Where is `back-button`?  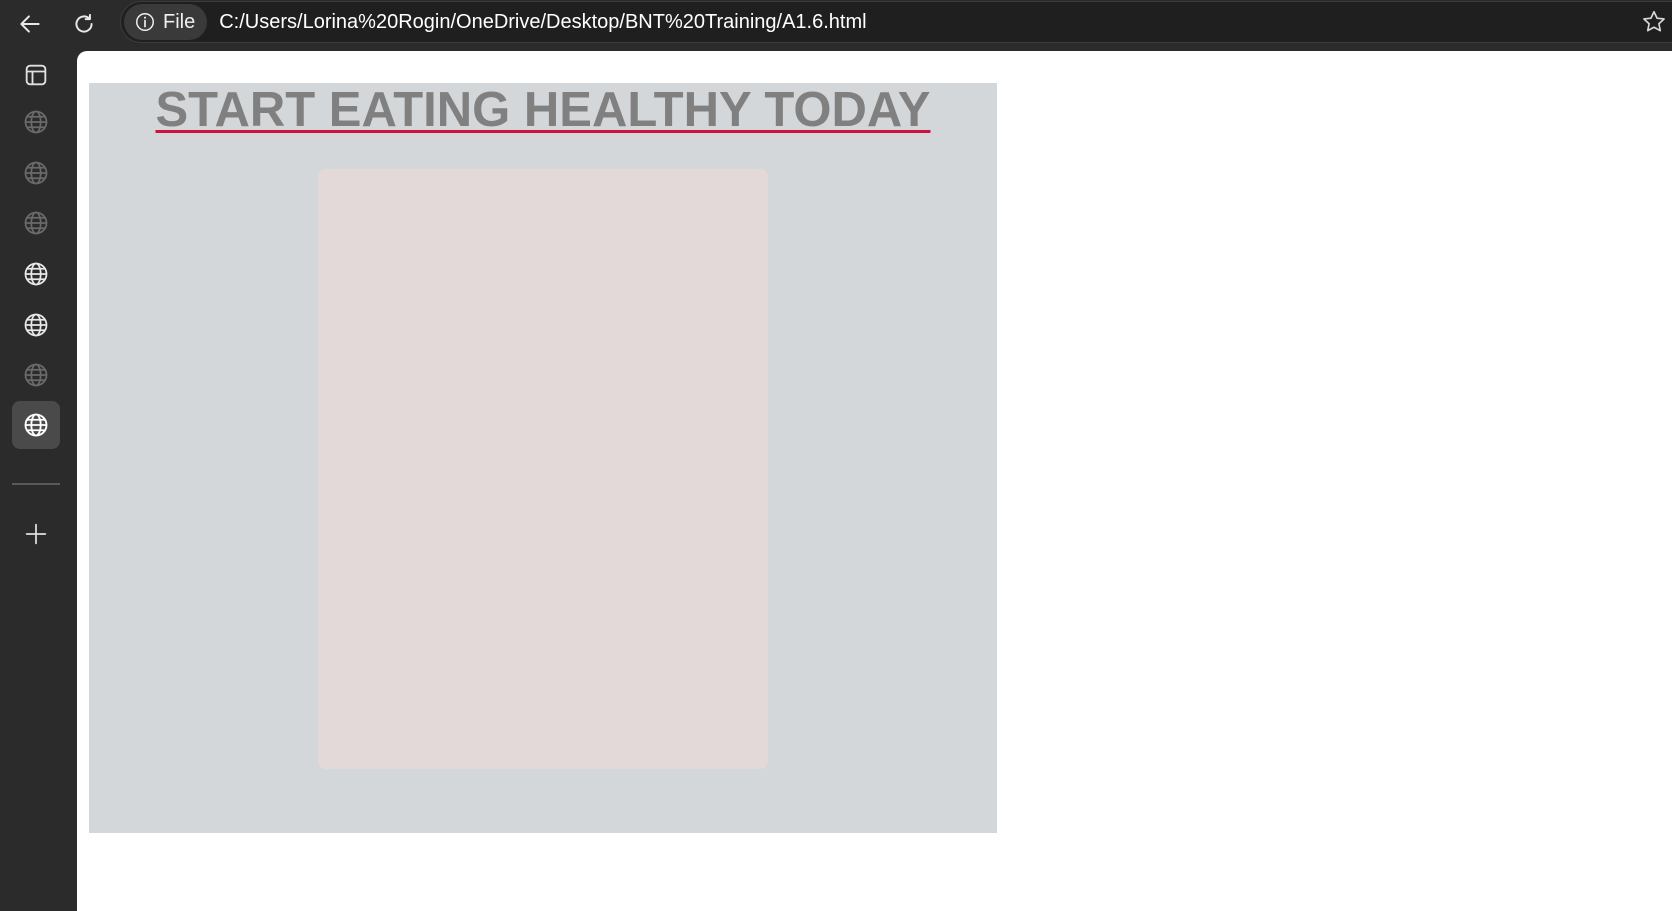 back-button is located at coordinates (30, 24).